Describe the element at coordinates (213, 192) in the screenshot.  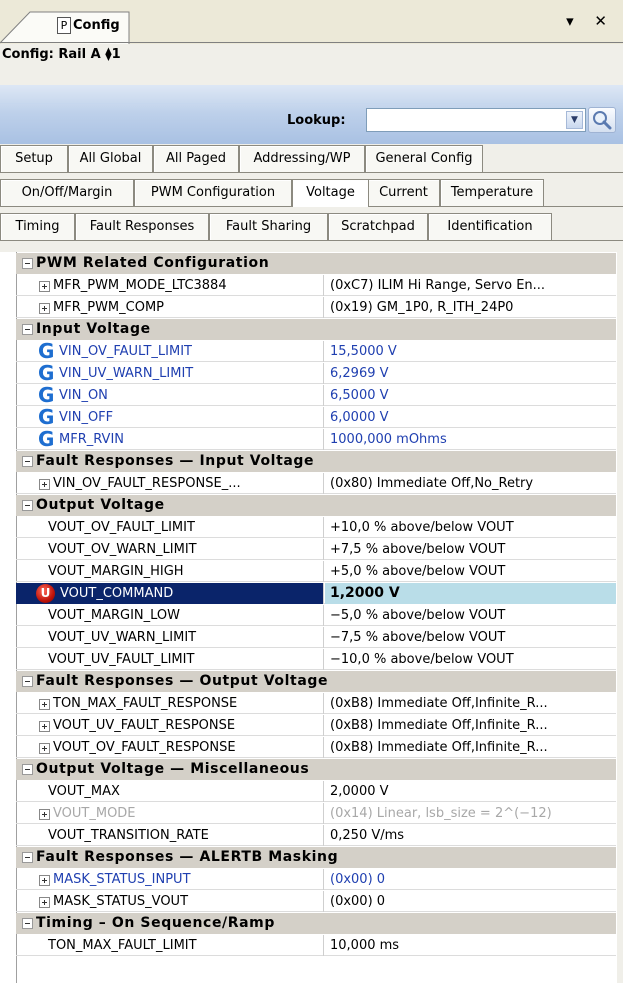
I see `tab-pwm-configuration: PWM Configuration` at that location.